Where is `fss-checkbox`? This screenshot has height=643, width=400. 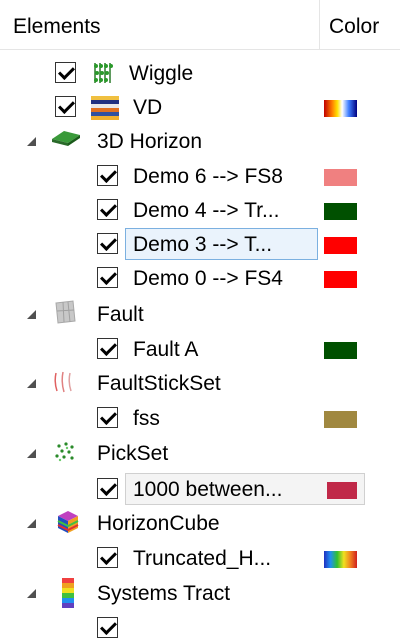 fss-checkbox is located at coordinates (107, 417).